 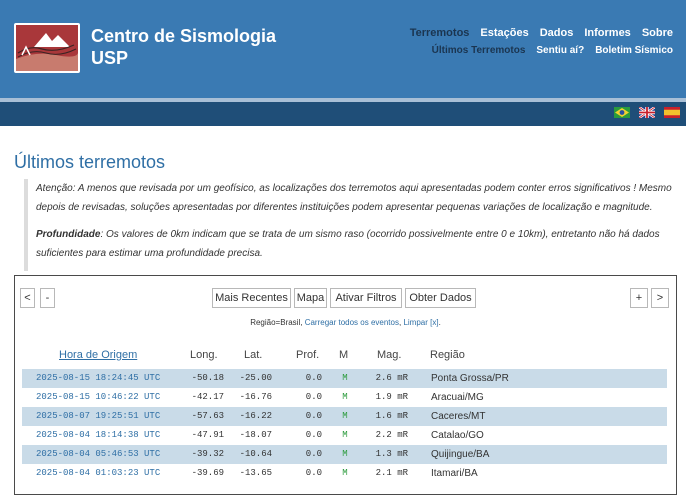 I want to click on zoom-out-button: -, so click(x=47, y=298).